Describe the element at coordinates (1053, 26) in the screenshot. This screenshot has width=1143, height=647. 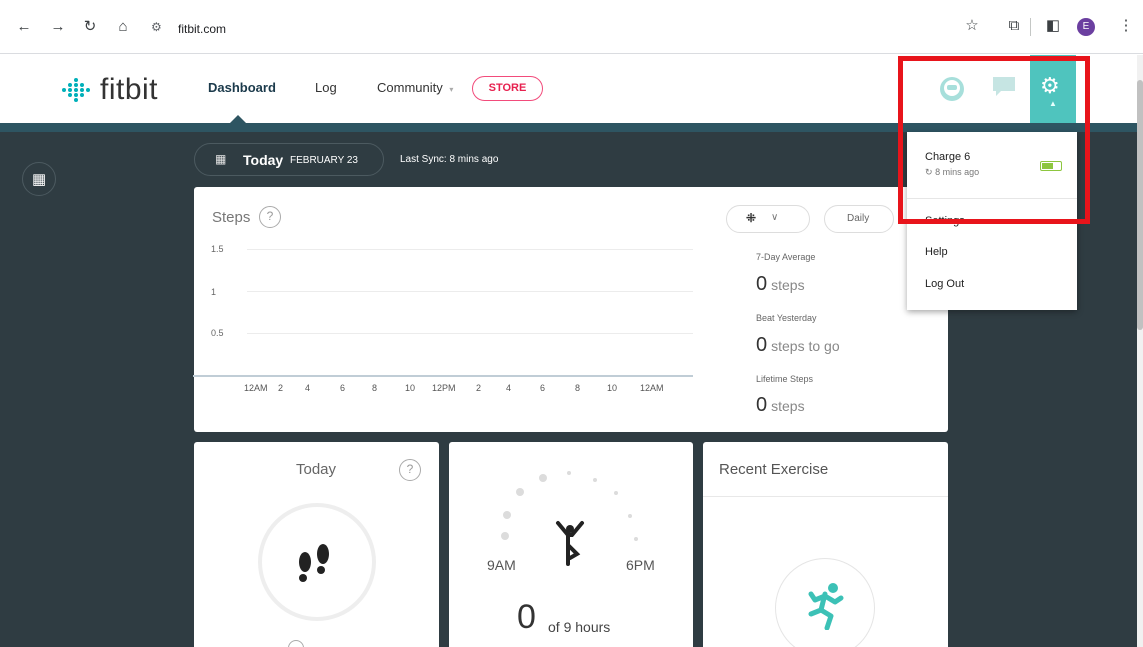
I see `side-panel-icon: ◧` at that location.